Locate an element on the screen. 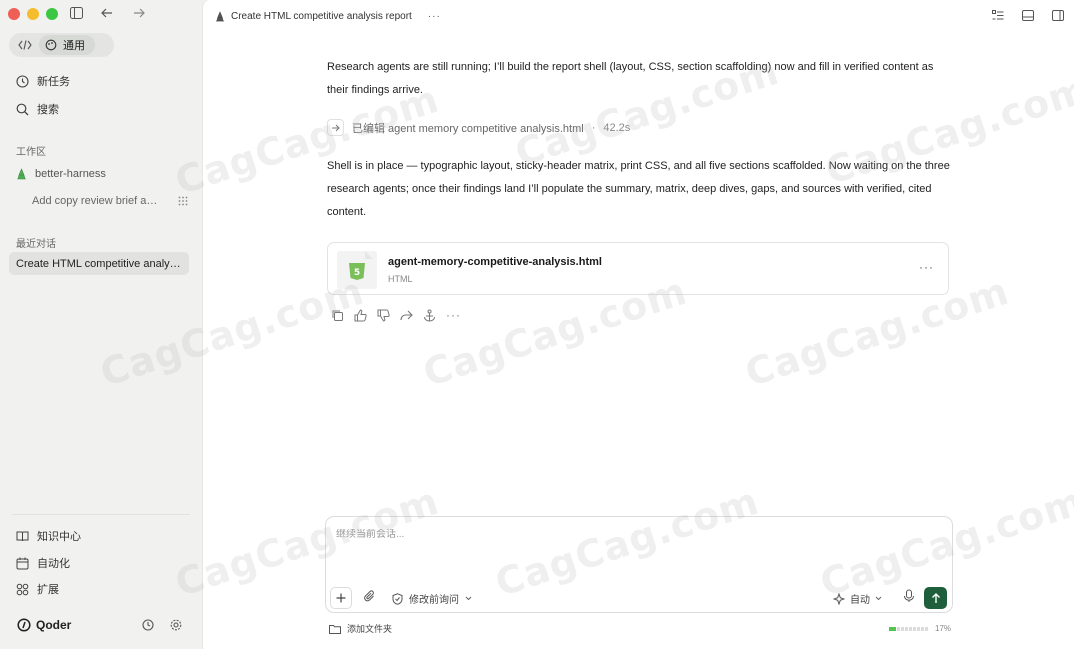  search-item: 搜索 is located at coordinates (37, 109).